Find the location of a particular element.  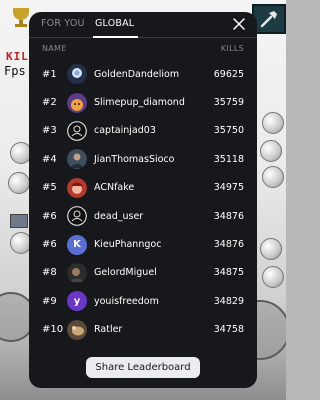

avatar: y is located at coordinates (77, 301).